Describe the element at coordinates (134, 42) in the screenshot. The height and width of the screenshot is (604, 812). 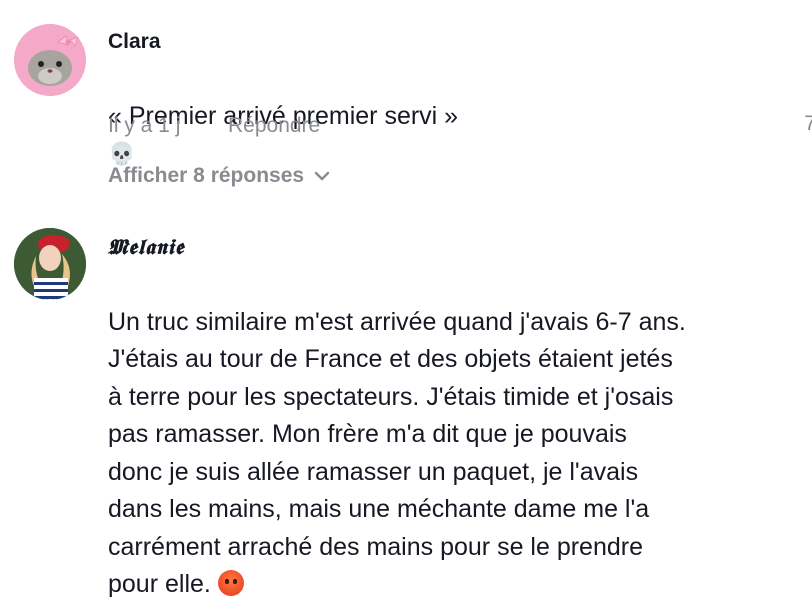
I see `username: Clara` at that location.